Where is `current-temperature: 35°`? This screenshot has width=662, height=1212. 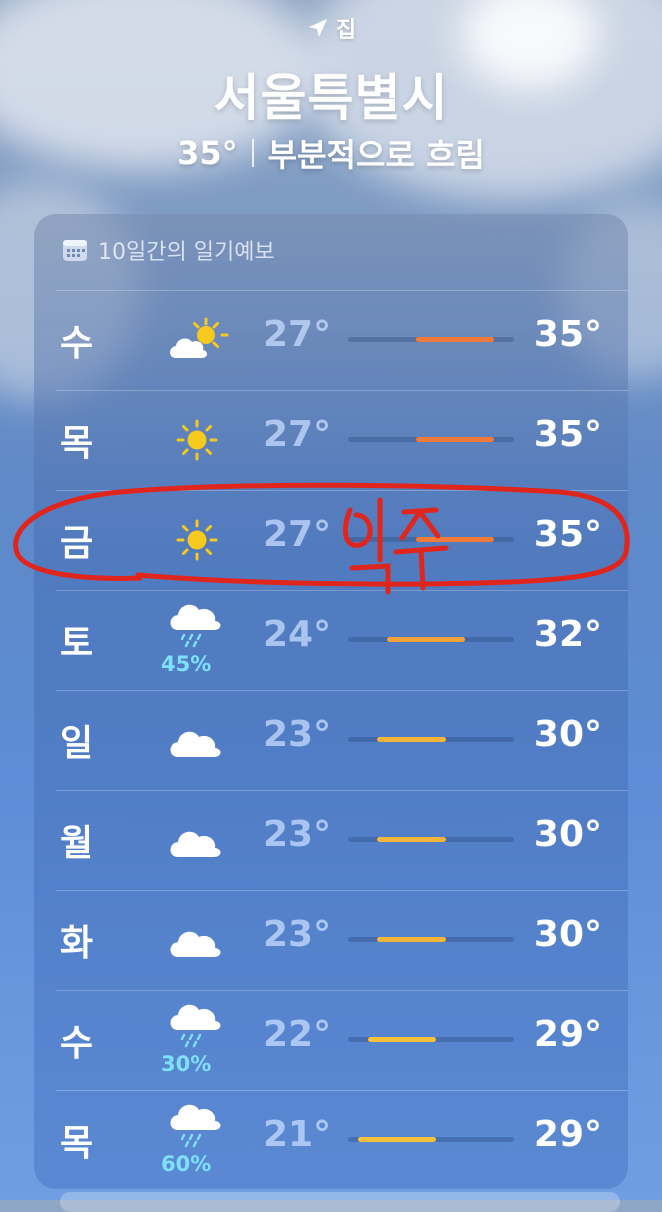 current-temperature: 35° is located at coordinates (207, 153).